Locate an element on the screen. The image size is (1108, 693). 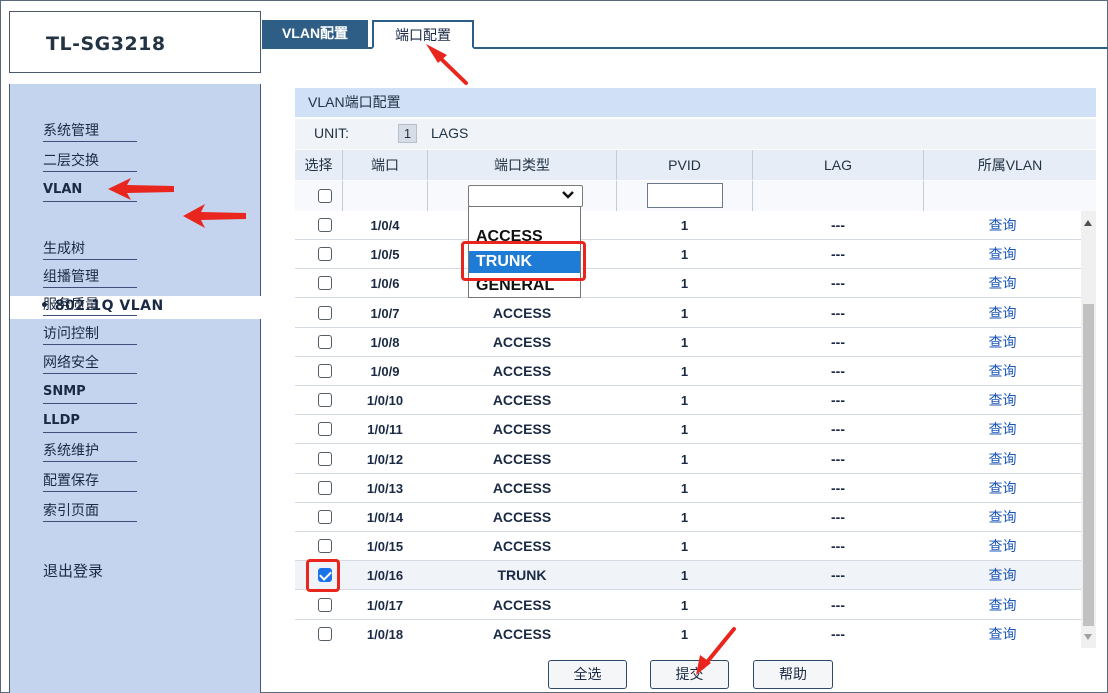
table-scrollbar is located at coordinates (1088, 429).